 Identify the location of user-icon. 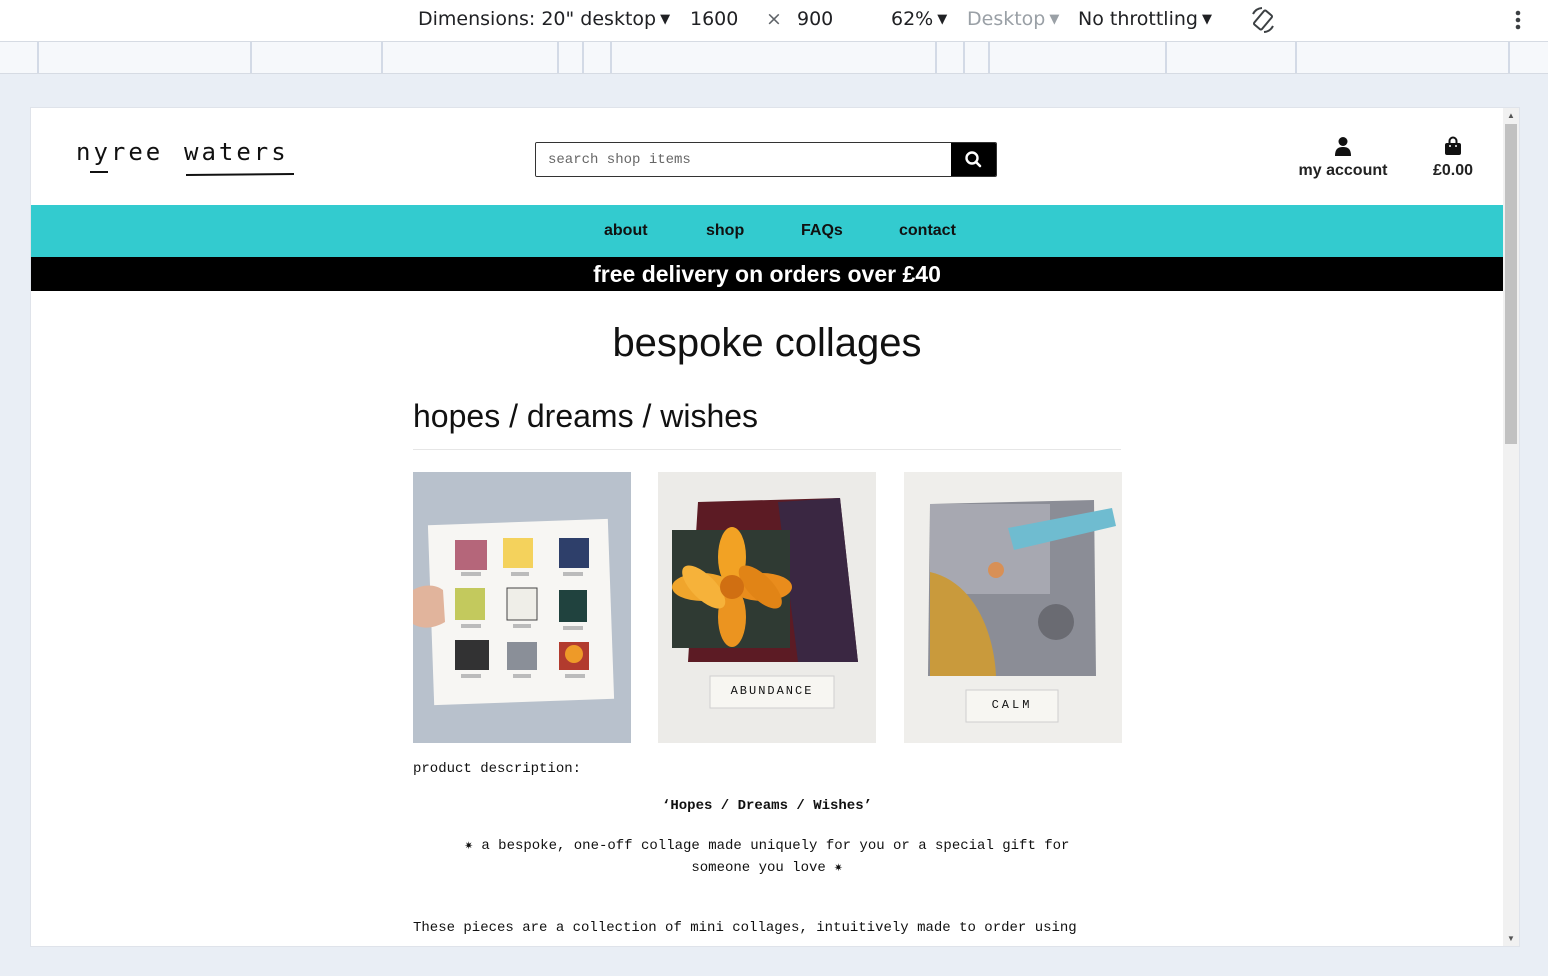
(1343, 146).